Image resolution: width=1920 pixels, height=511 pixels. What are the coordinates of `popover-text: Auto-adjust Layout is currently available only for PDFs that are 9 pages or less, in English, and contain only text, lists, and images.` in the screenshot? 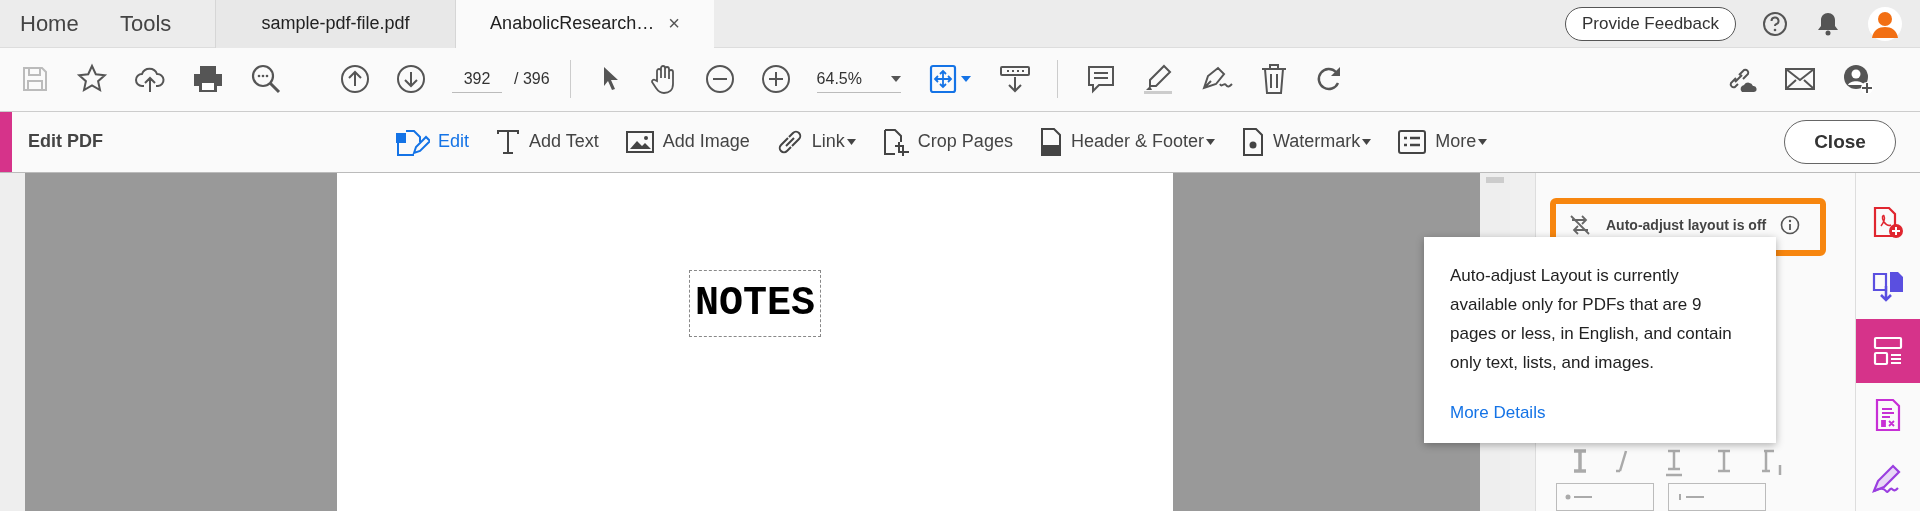 It's located at (1591, 319).